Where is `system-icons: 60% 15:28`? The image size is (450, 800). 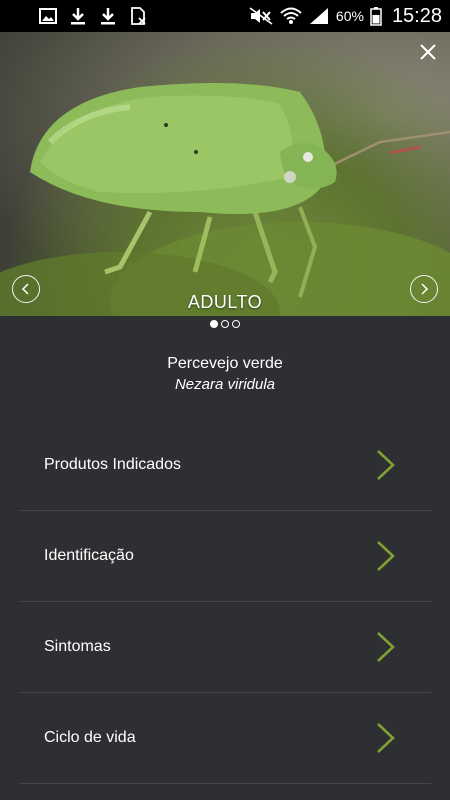 system-icons: 60% 15:28 is located at coordinates (345, 16).